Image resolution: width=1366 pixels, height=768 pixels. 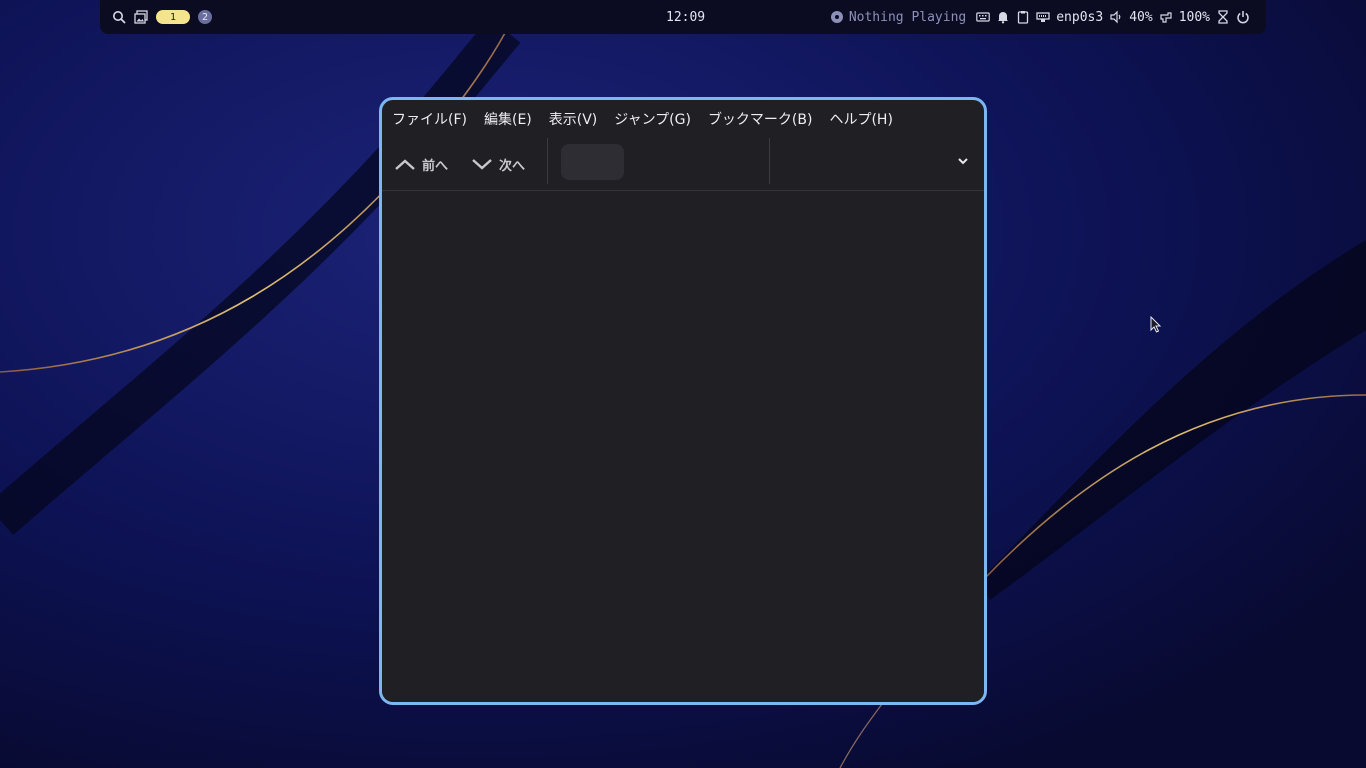 What do you see at coordinates (1079, 17) in the screenshot?
I see `network-name: enp0s3` at bounding box center [1079, 17].